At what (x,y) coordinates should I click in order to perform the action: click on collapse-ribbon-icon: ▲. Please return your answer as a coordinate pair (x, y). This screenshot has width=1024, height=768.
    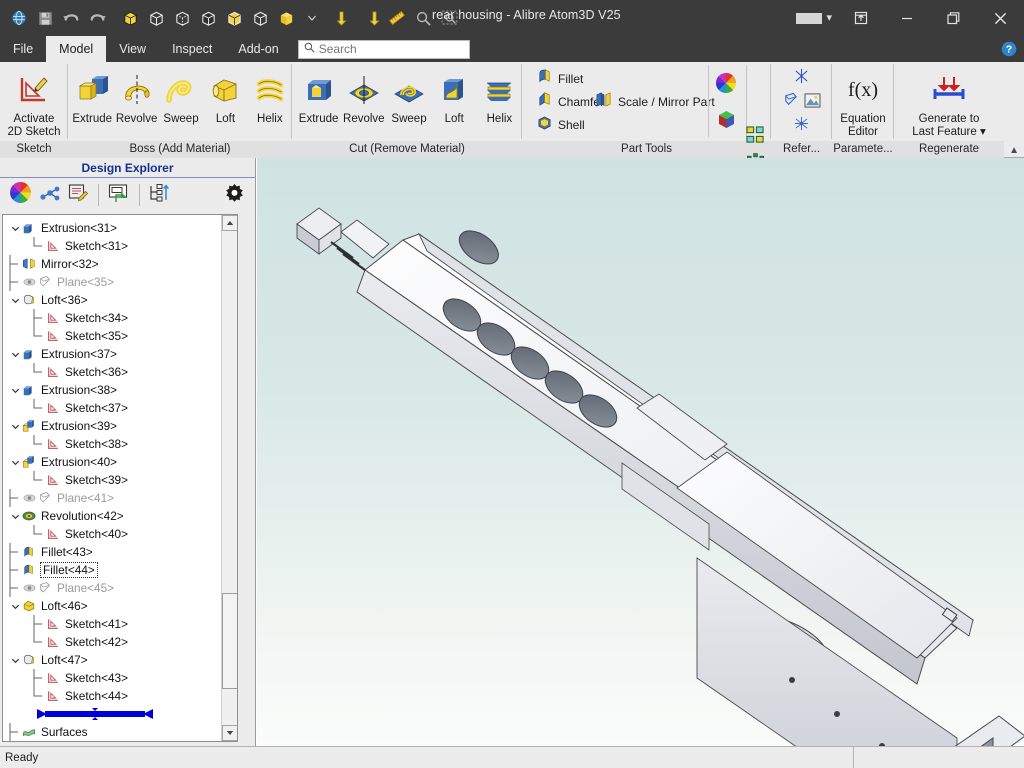
    Looking at the image, I should click on (1014, 150).